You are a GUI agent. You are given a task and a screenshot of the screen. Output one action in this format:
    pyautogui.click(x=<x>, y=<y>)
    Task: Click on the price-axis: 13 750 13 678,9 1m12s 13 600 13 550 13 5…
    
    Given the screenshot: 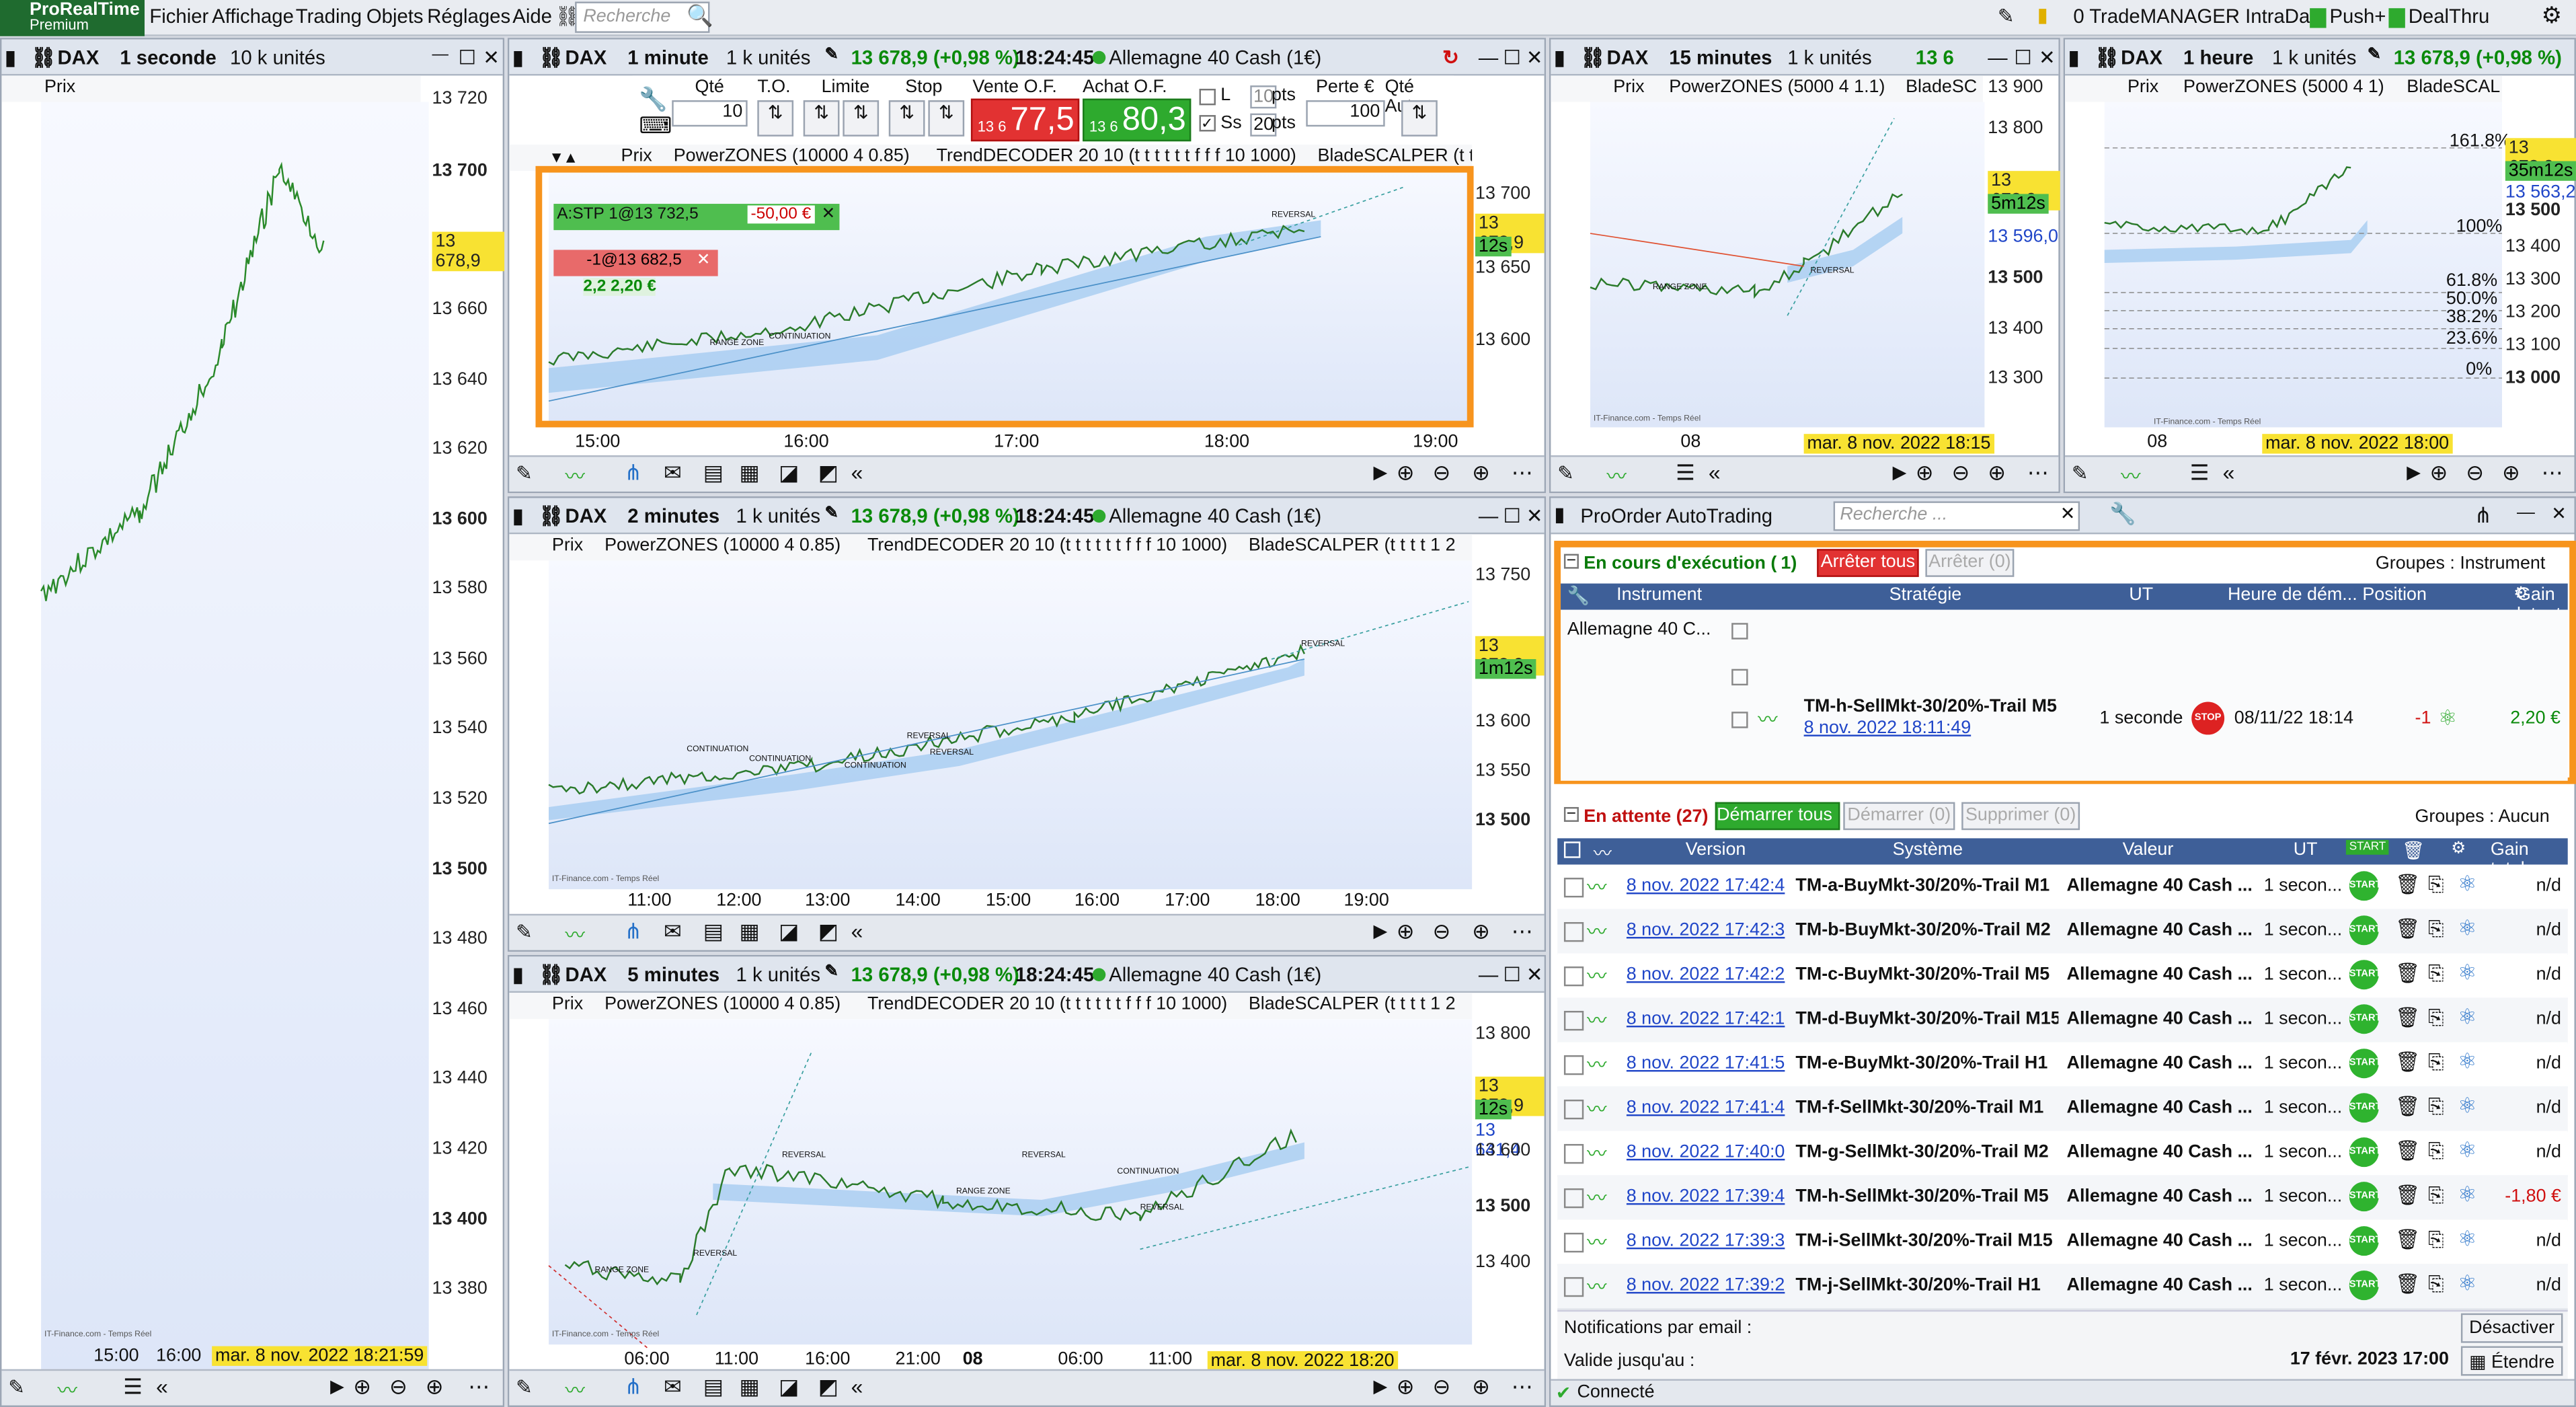 What is the action you would take?
    pyautogui.click(x=1510, y=728)
    